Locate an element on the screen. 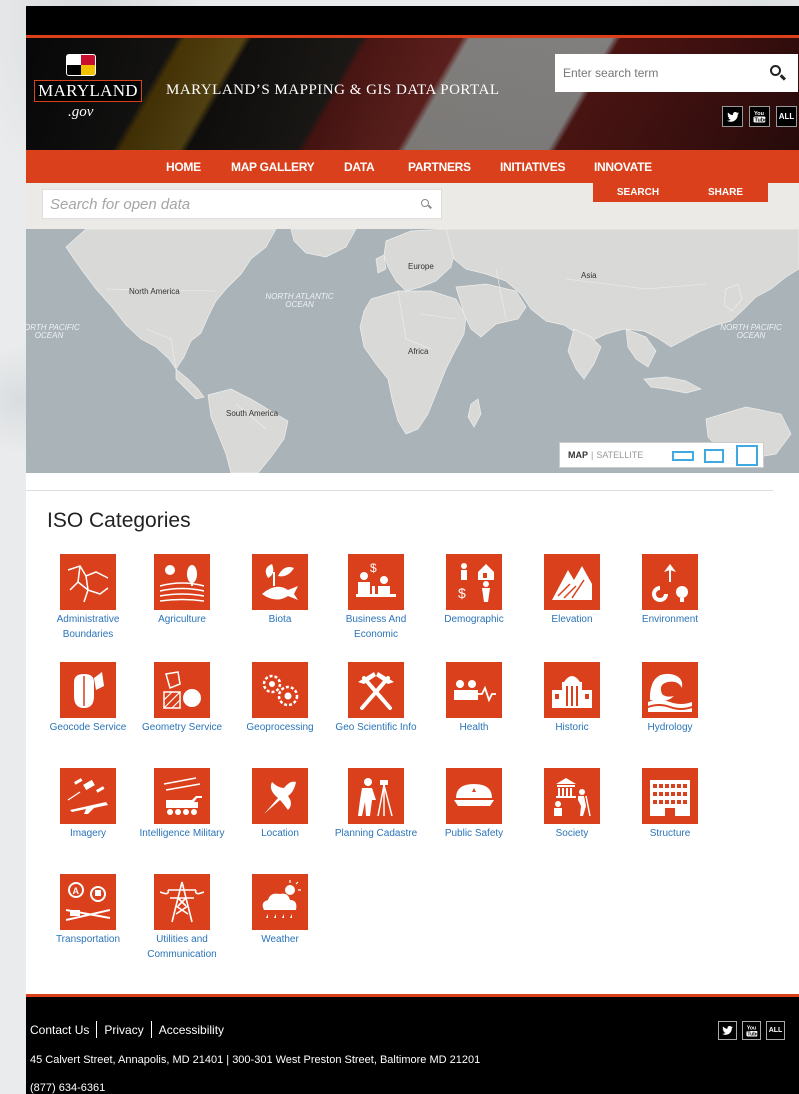 The height and width of the screenshot is (1094, 799). category-geo-scientific-info: Geo Scientific Info is located at coordinates (376, 698).